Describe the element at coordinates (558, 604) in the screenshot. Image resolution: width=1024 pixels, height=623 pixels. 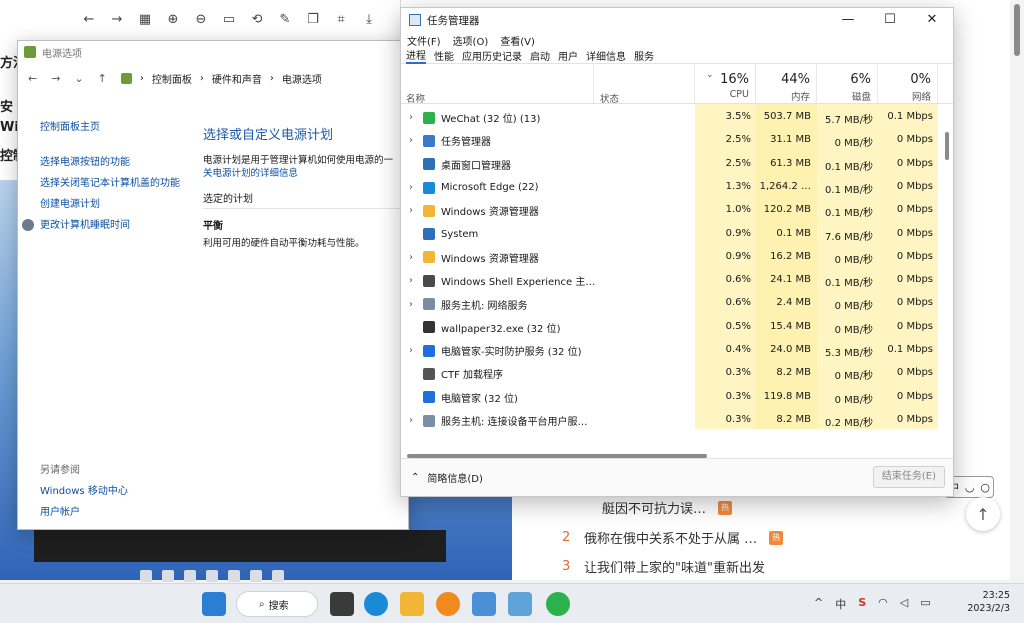
I see `wechat-taskbar-icon` at that location.